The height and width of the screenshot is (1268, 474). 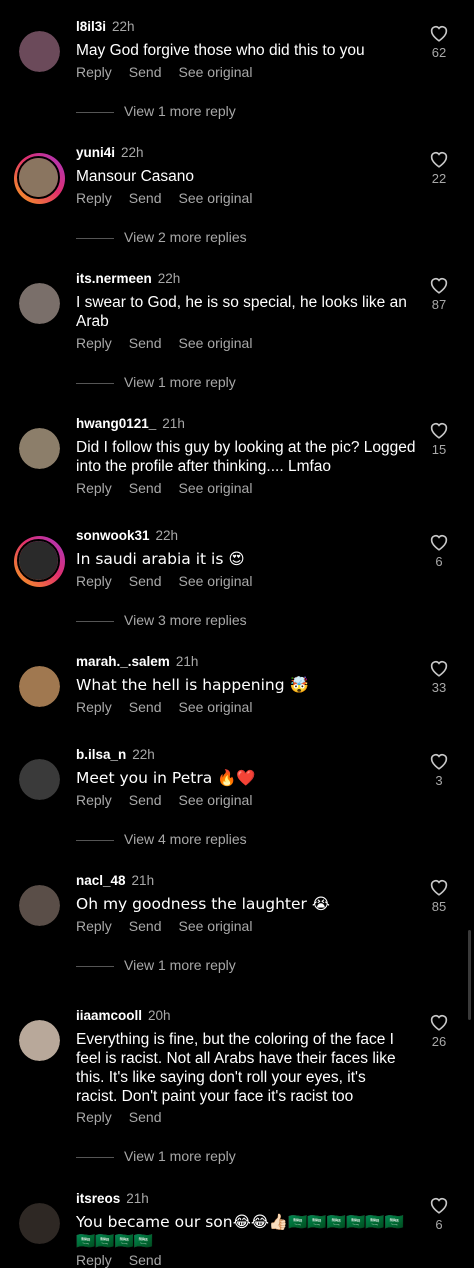 I want to click on comment-meta: marah._.salem 21h, so click(x=137, y=661).